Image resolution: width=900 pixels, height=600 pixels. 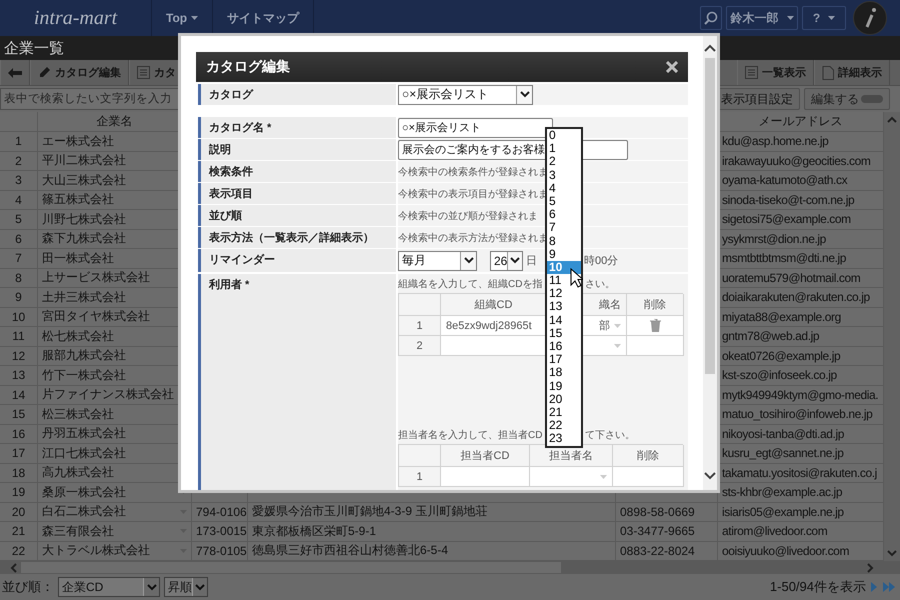 What do you see at coordinates (84, 355) in the screenshot?
I see `table-cell: 服部九株式会社` at bounding box center [84, 355].